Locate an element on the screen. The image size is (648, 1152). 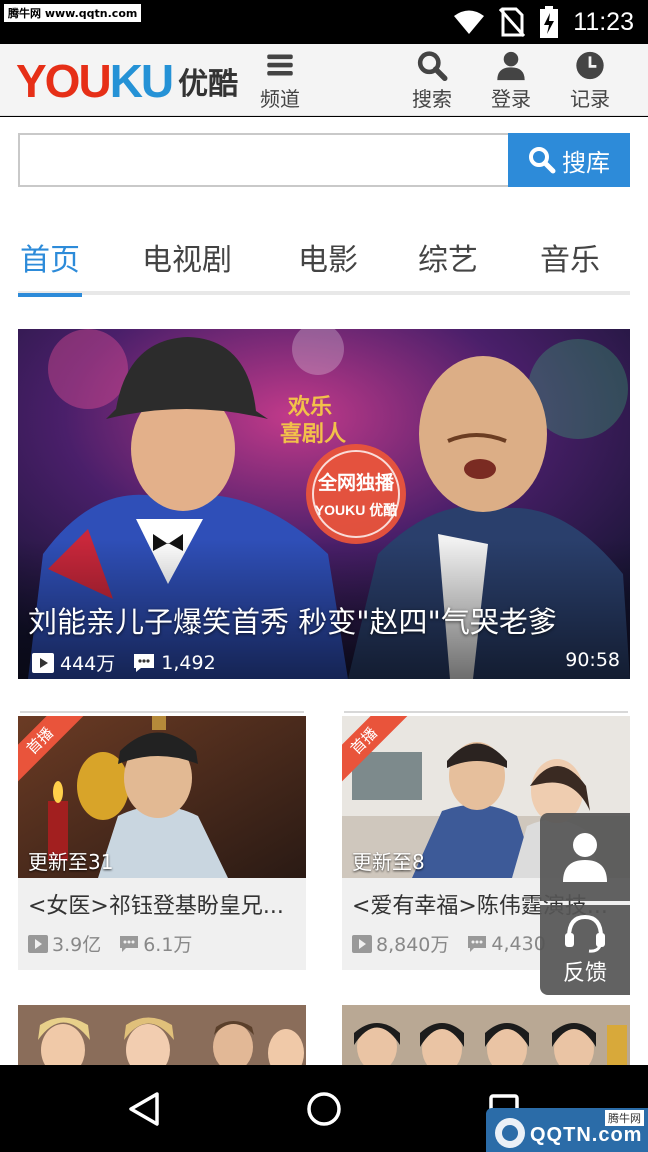
tab-tv-series: 电视剧 is located at coordinates (187, 264).